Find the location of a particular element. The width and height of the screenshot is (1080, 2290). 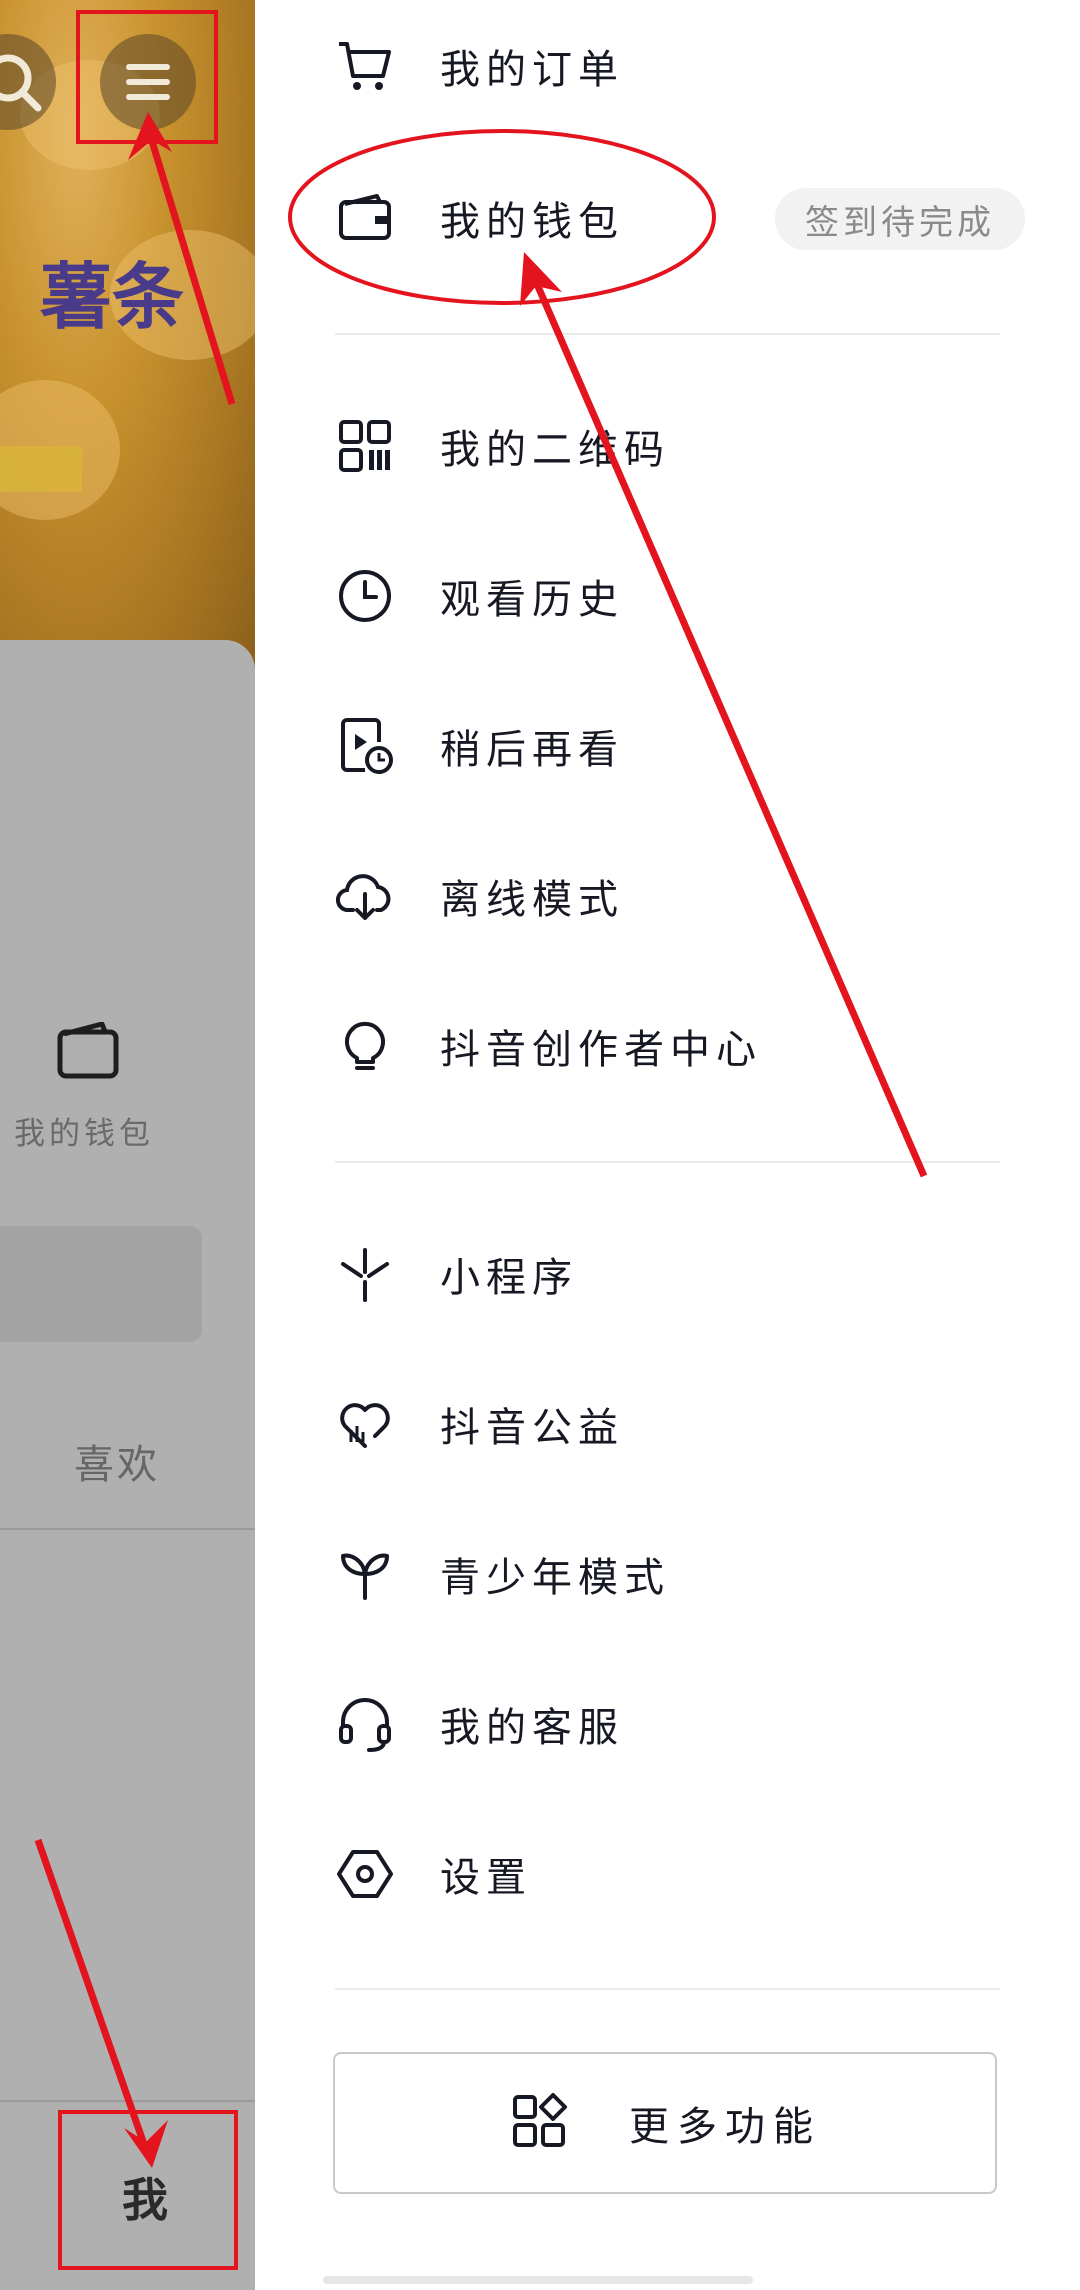

menu-item-label: 设置 is located at coordinates (486, 1878).